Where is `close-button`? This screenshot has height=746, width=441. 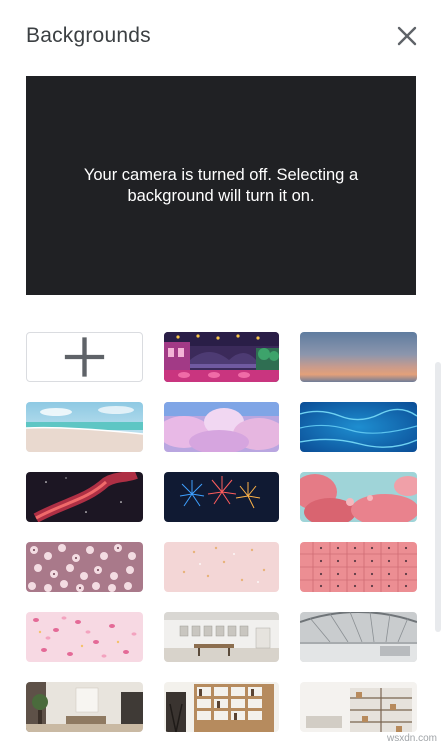
close-button is located at coordinates (407, 36).